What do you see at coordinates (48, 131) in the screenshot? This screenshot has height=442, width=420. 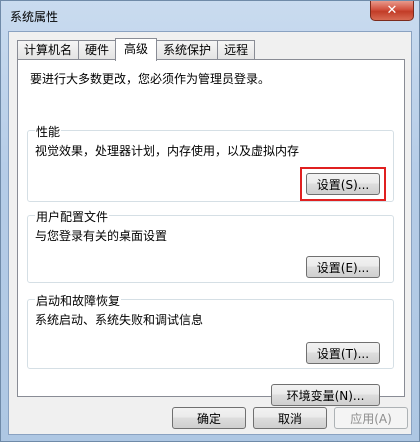 I see `performance-group-label: 性能` at bounding box center [48, 131].